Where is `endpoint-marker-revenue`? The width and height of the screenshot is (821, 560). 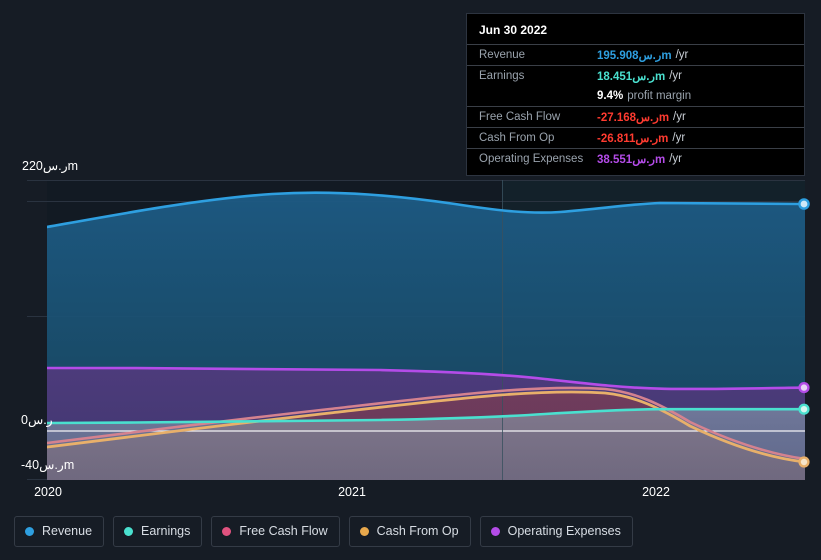
endpoint-marker-revenue is located at coordinates (804, 204).